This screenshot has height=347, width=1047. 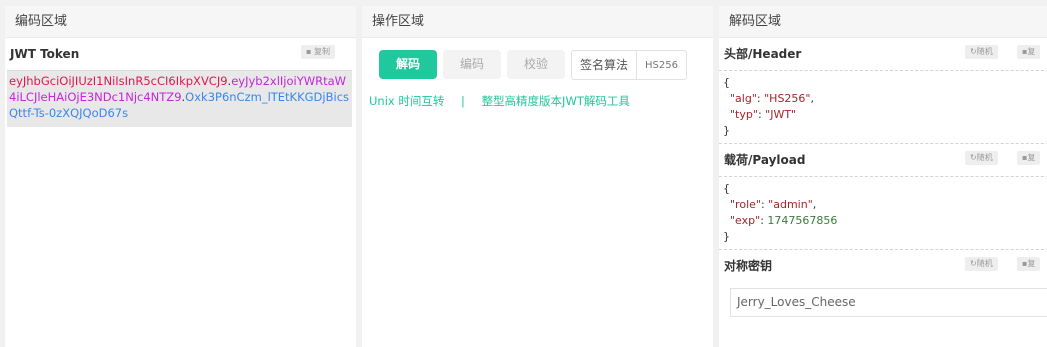 I want to click on clipboard-icon: ▪, so click(x=309, y=51).